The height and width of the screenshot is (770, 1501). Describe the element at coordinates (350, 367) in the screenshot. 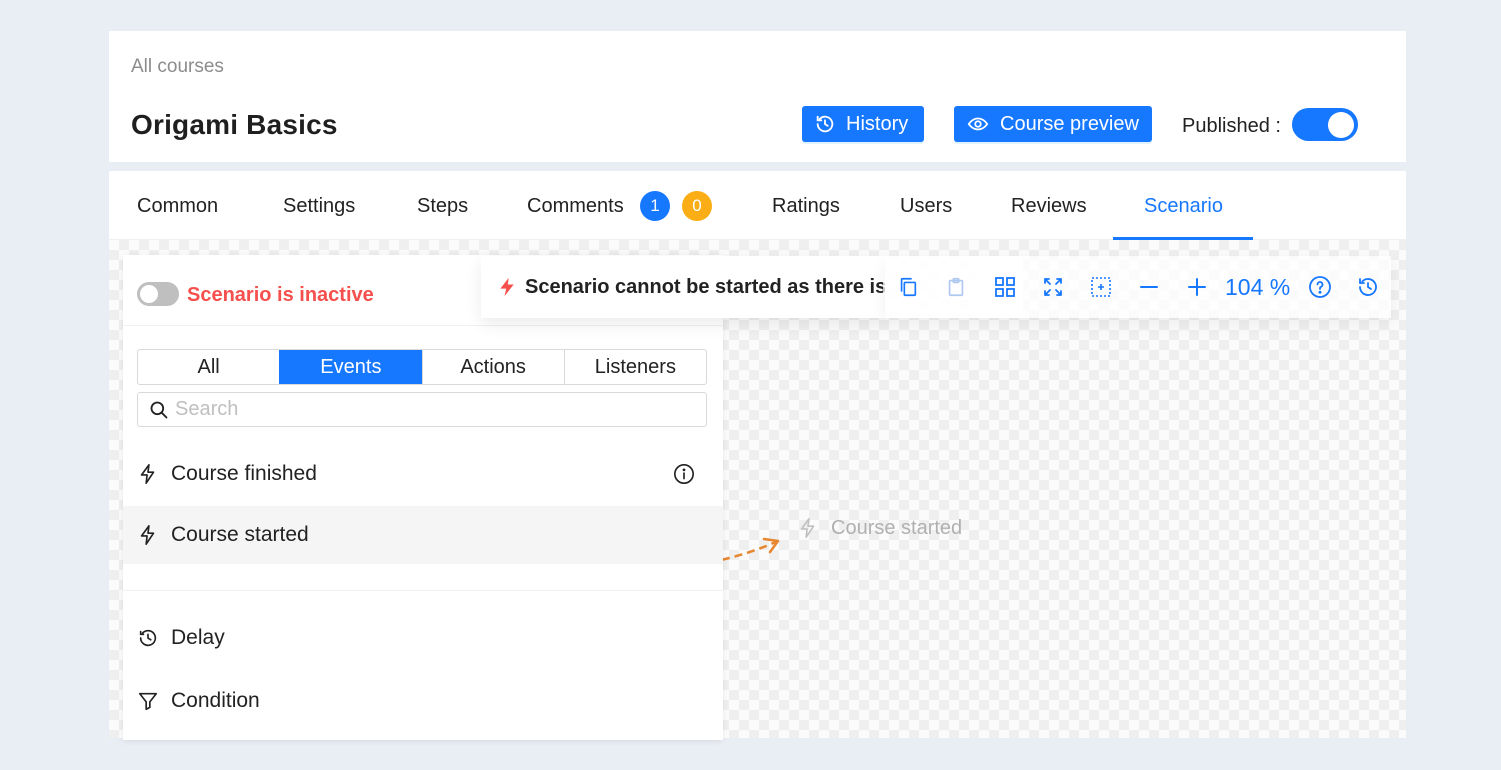

I see `segment-events: Events` at that location.